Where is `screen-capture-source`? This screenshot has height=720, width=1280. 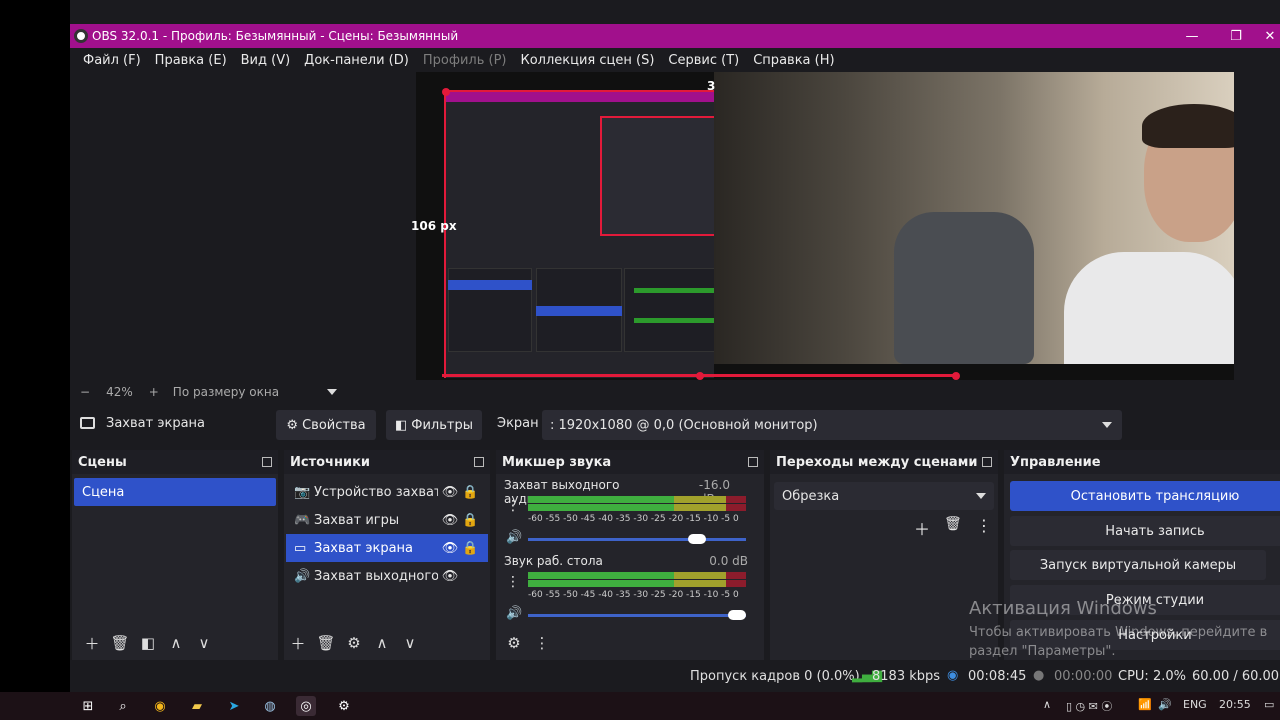 screen-capture-source is located at coordinates (580, 234).